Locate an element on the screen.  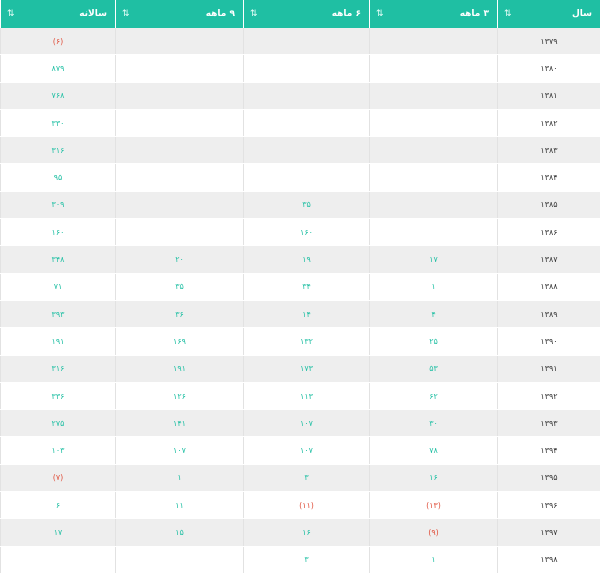
column-header-label: سال is located at coordinates (581, 14).